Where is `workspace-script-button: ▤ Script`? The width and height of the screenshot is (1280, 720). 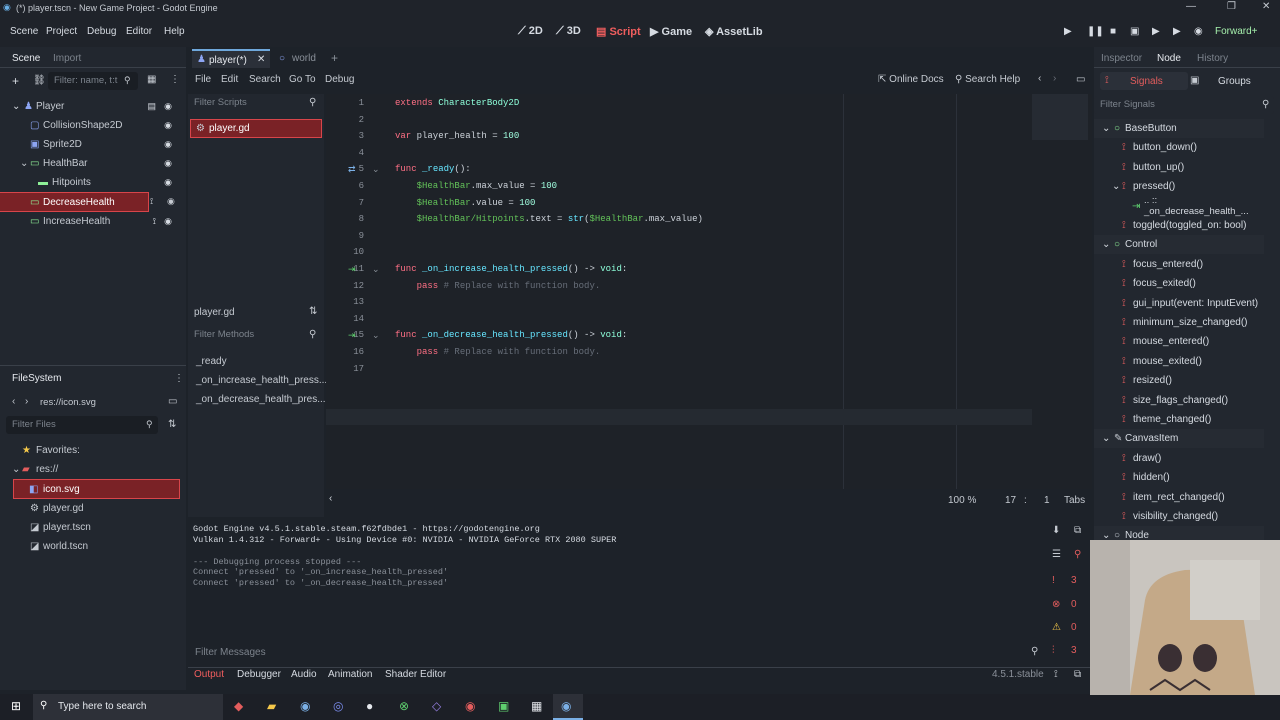 workspace-script-button: ▤ Script is located at coordinates (618, 31).